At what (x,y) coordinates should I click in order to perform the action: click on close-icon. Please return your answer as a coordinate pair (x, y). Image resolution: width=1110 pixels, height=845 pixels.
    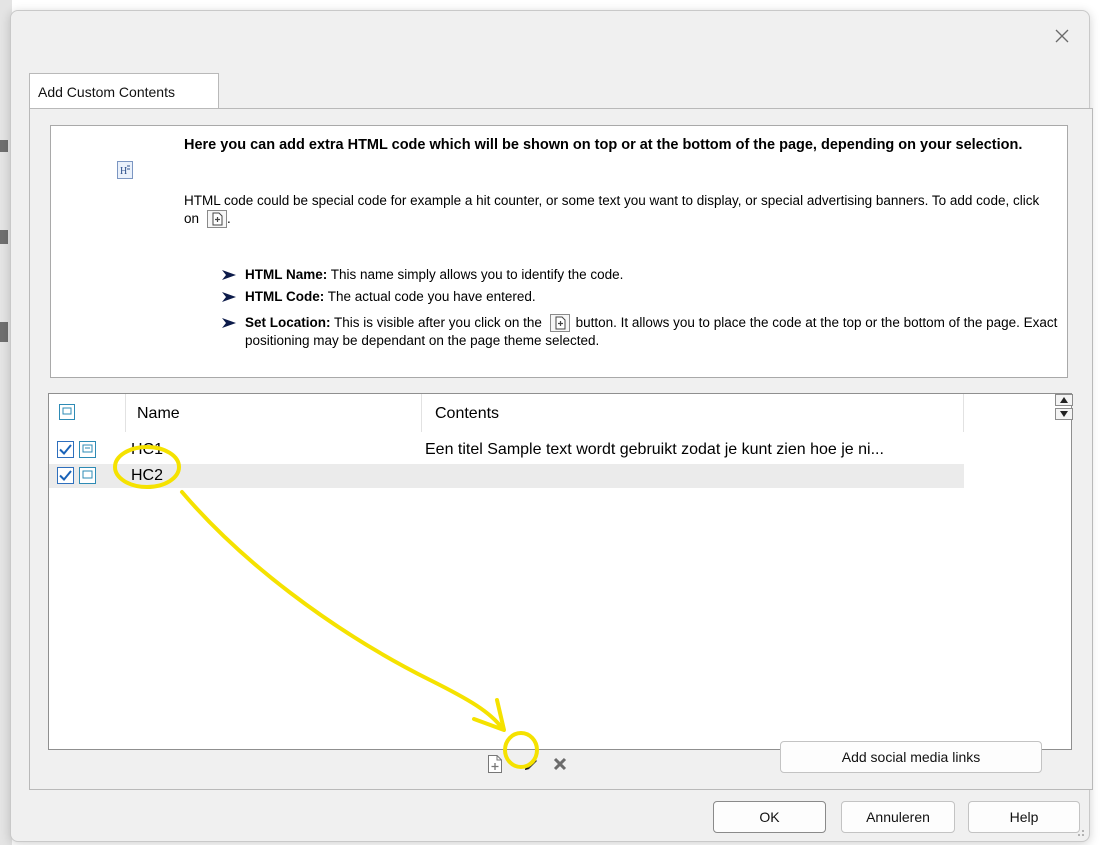
    Looking at the image, I should click on (1062, 36).